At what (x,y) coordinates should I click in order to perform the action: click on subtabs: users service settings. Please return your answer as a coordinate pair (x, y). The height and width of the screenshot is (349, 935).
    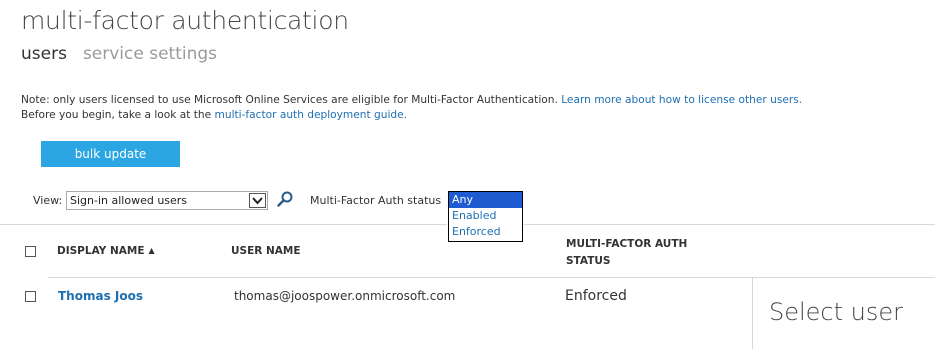
    Looking at the image, I should click on (119, 54).